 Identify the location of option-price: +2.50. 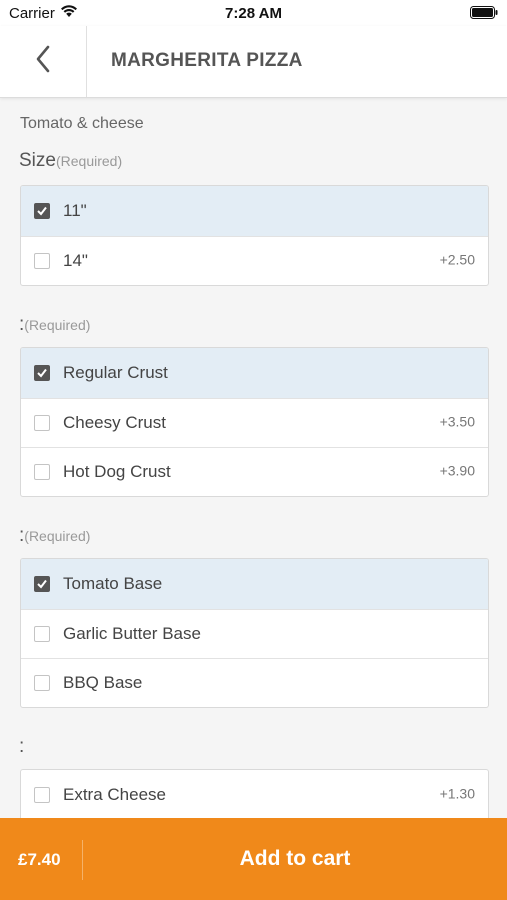
(457, 259).